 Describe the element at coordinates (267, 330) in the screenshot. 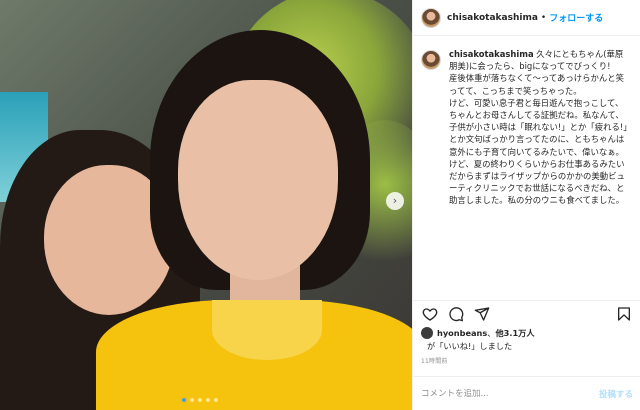

I see `blouse-collar` at that location.